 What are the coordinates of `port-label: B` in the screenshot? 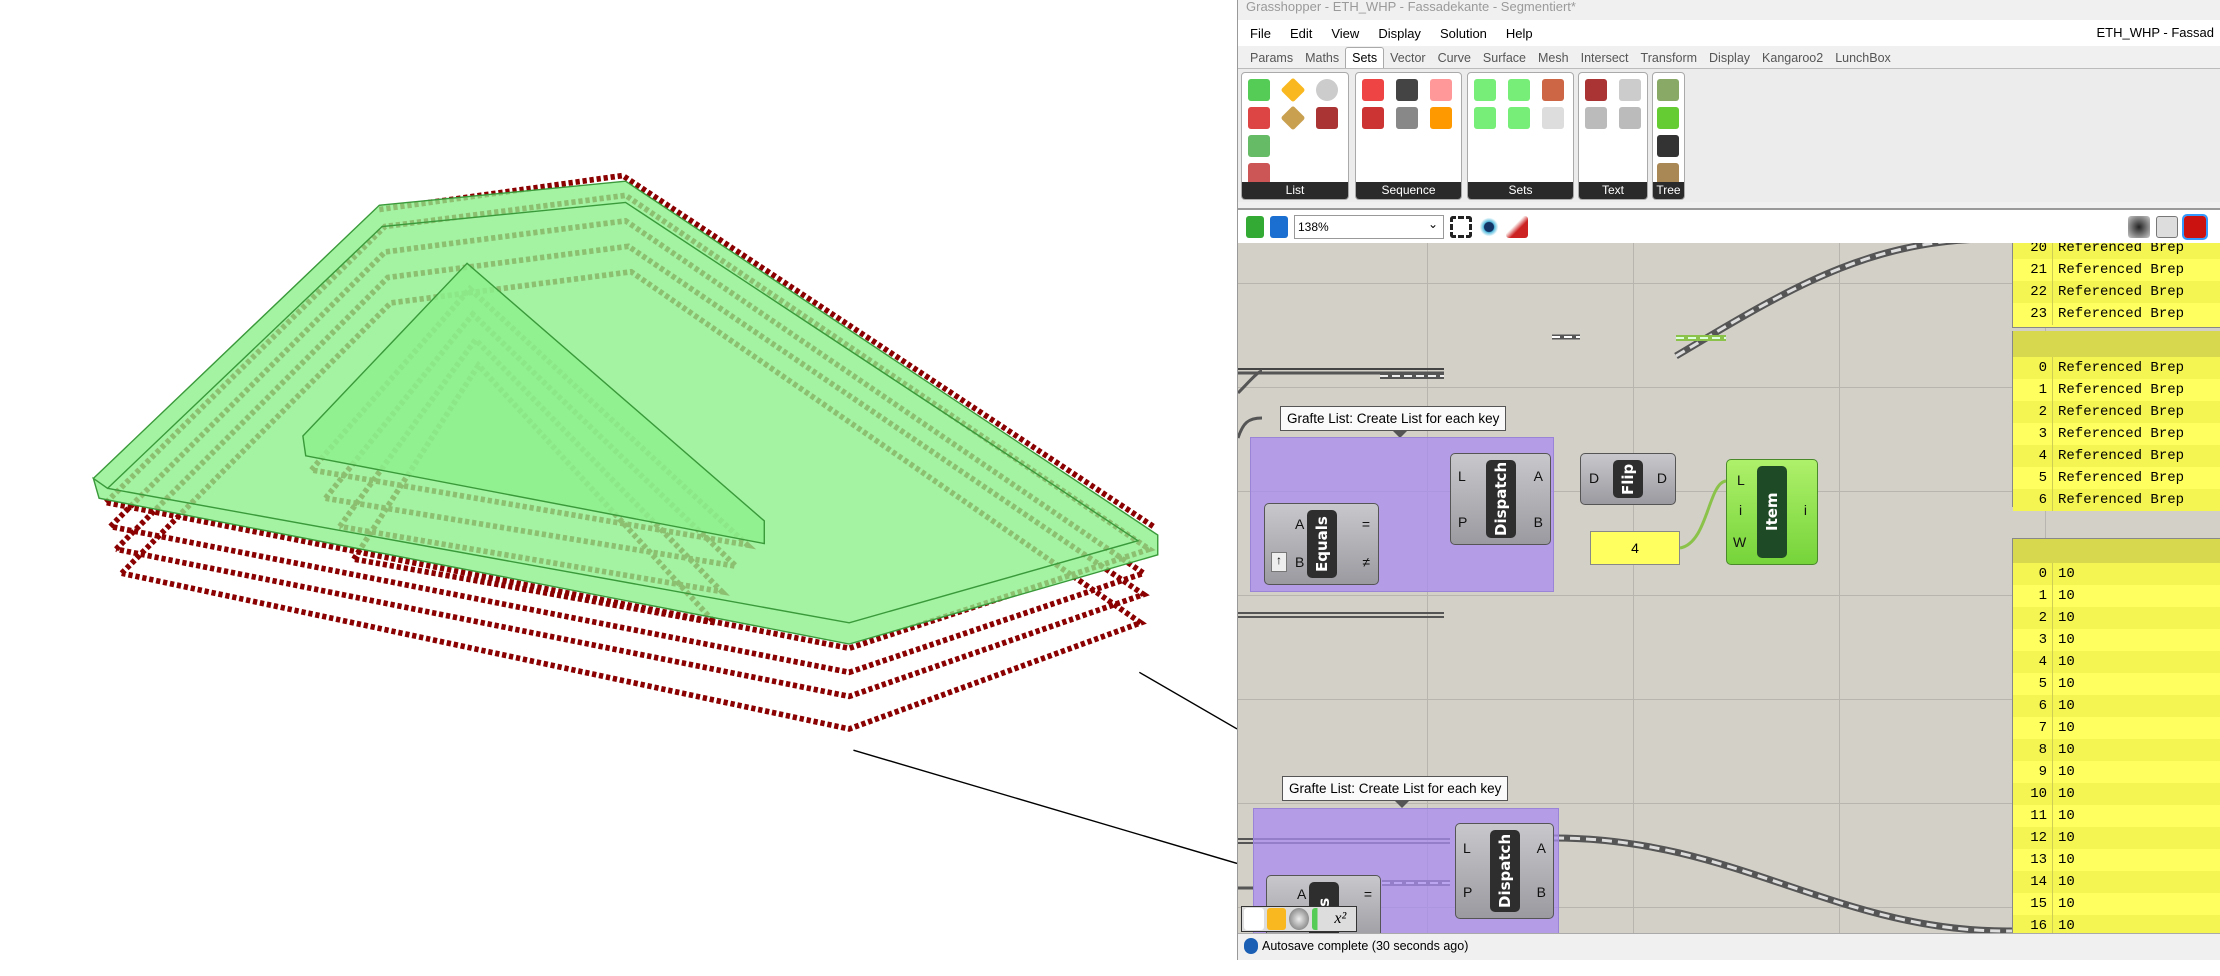 It's located at (1538, 522).